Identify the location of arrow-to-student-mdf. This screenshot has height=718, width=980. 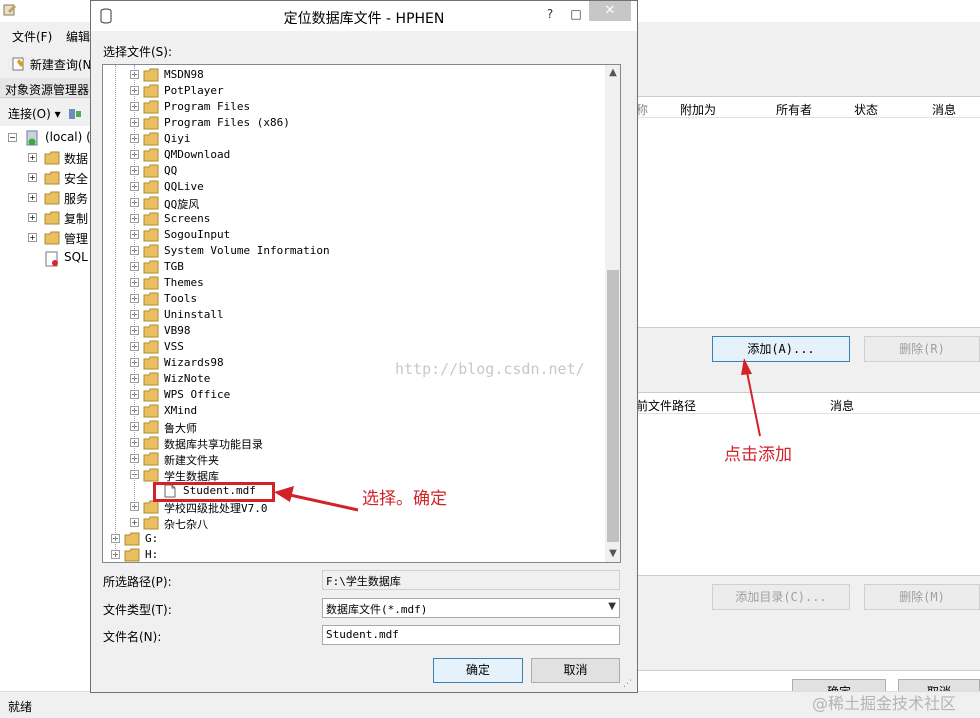
(316, 499).